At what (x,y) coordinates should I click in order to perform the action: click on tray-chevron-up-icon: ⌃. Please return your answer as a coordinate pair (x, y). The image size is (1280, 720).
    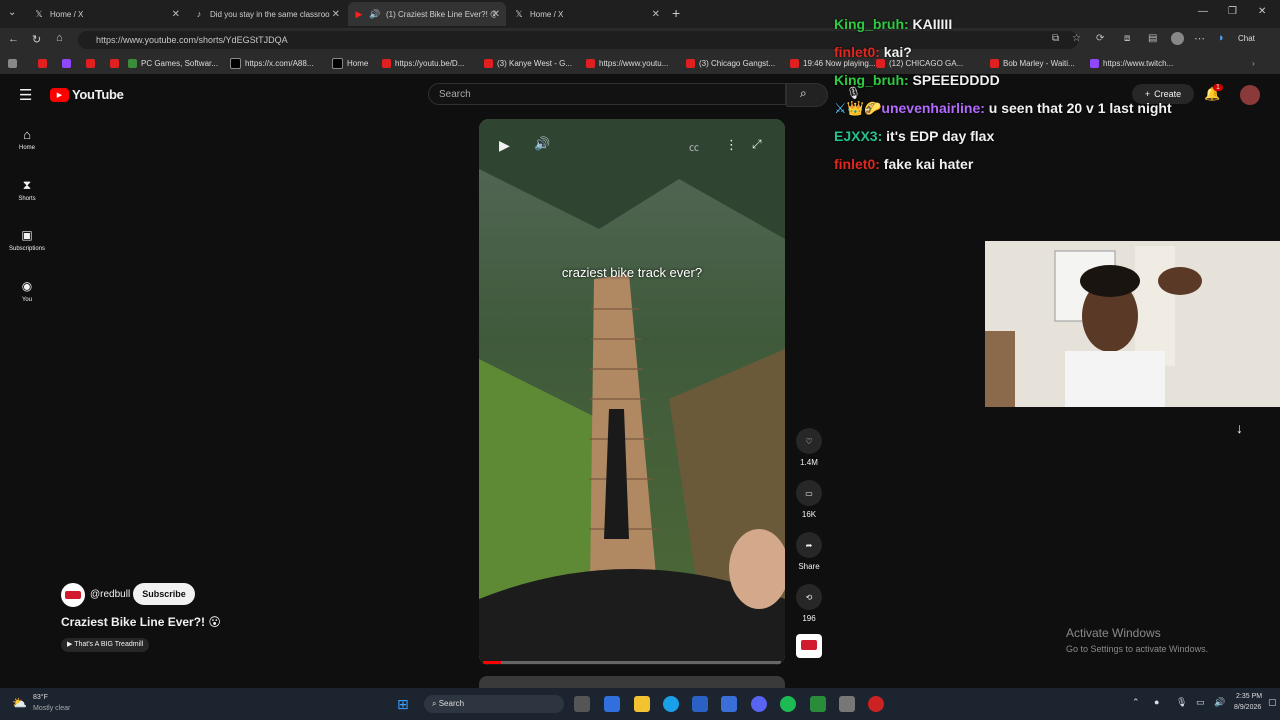
    Looking at the image, I should click on (1136, 702).